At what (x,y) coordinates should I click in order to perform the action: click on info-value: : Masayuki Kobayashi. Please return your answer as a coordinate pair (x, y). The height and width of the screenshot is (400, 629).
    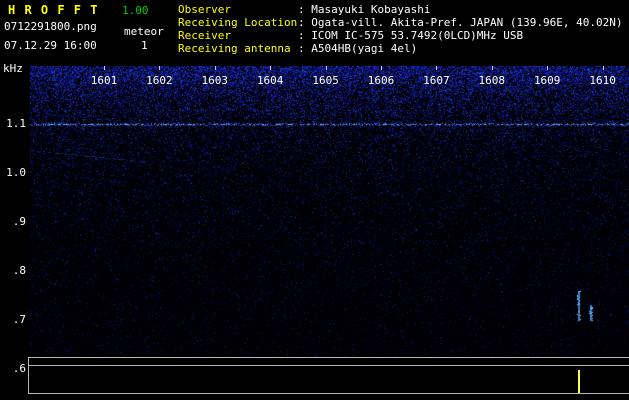
    Looking at the image, I should click on (364, 9).